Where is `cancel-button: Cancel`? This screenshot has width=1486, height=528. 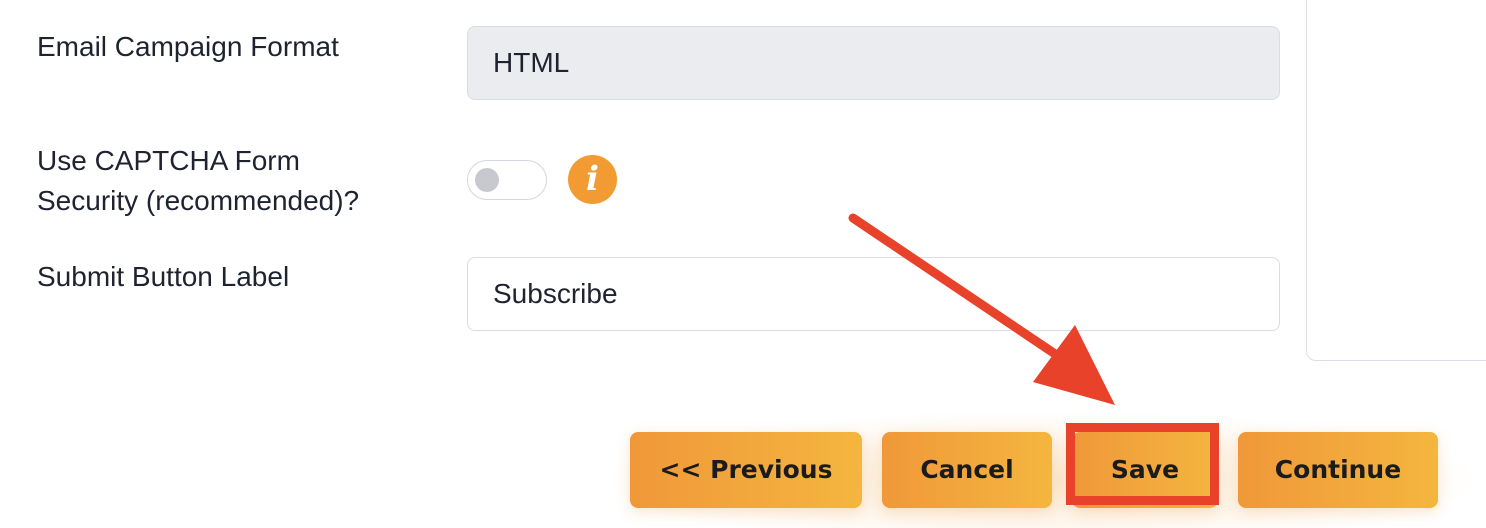 cancel-button: Cancel is located at coordinates (967, 470).